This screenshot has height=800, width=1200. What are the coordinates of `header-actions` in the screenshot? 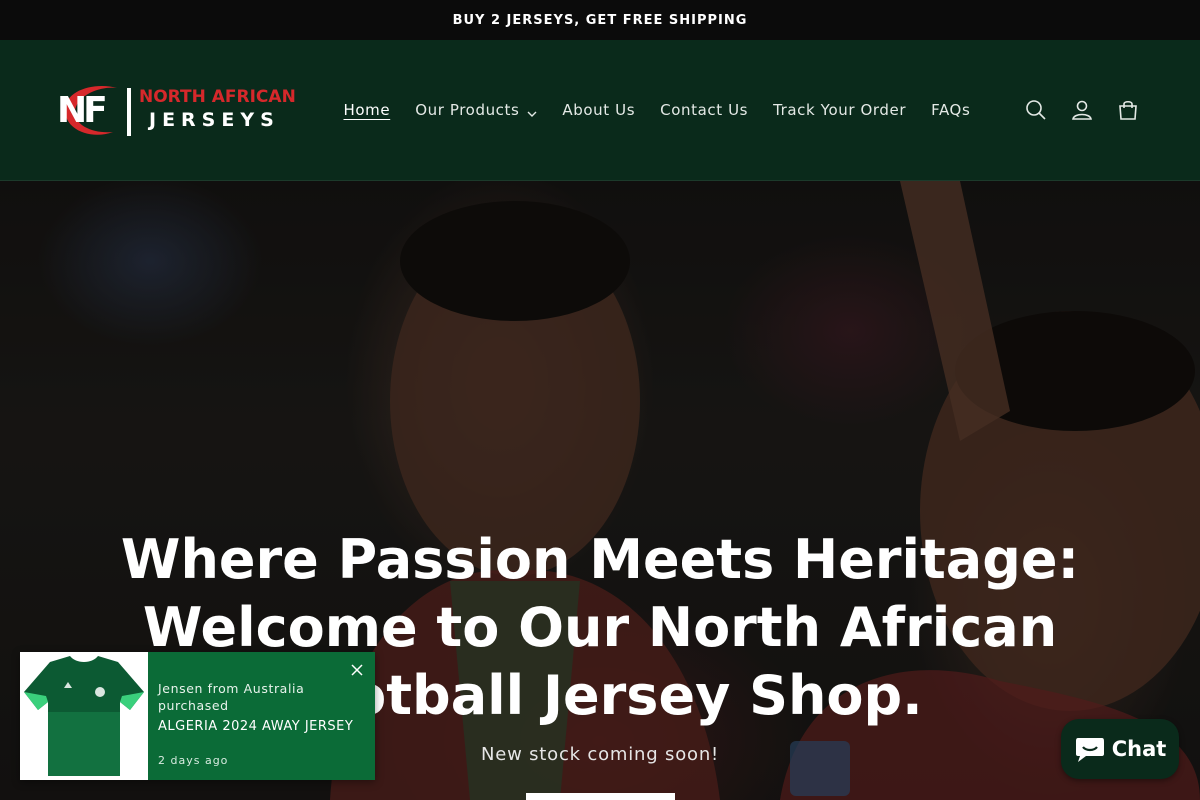 It's located at (1082, 110).